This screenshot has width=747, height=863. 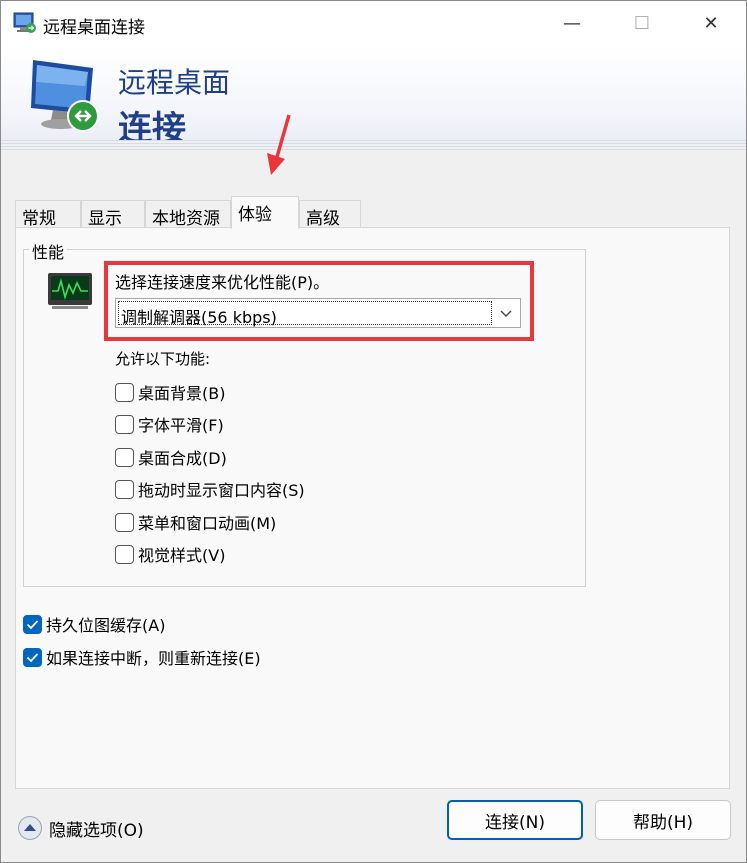 I want to click on connection-speed-select: 调制解调器(56 kbps), so click(x=318, y=313).